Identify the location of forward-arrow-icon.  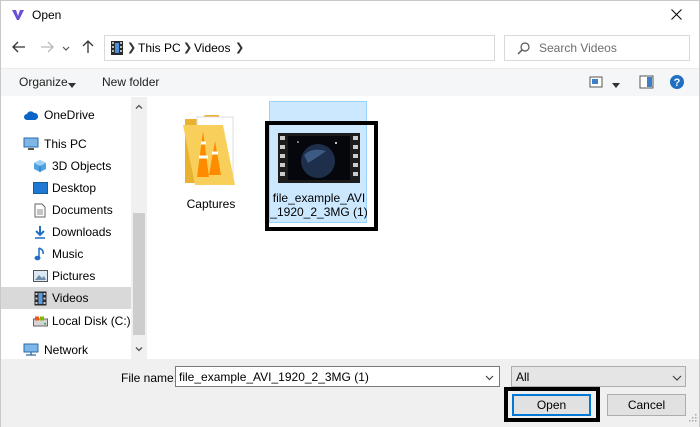
(47, 48).